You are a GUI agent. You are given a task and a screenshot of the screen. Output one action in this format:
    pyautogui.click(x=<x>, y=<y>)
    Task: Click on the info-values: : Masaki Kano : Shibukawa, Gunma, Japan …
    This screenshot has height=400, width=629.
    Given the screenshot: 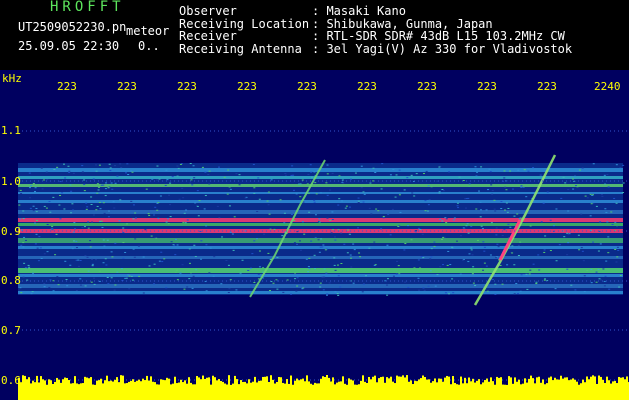 What is the action you would take?
    pyautogui.click(x=442, y=30)
    